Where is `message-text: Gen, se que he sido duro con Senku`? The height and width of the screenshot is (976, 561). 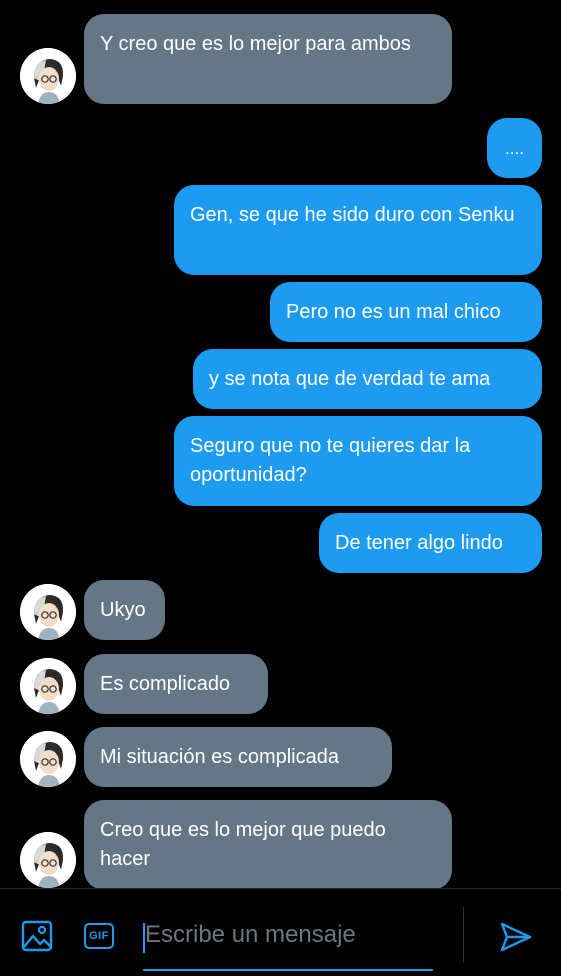 message-text: Gen, se que he sido duro con Senku is located at coordinates (352, 215).